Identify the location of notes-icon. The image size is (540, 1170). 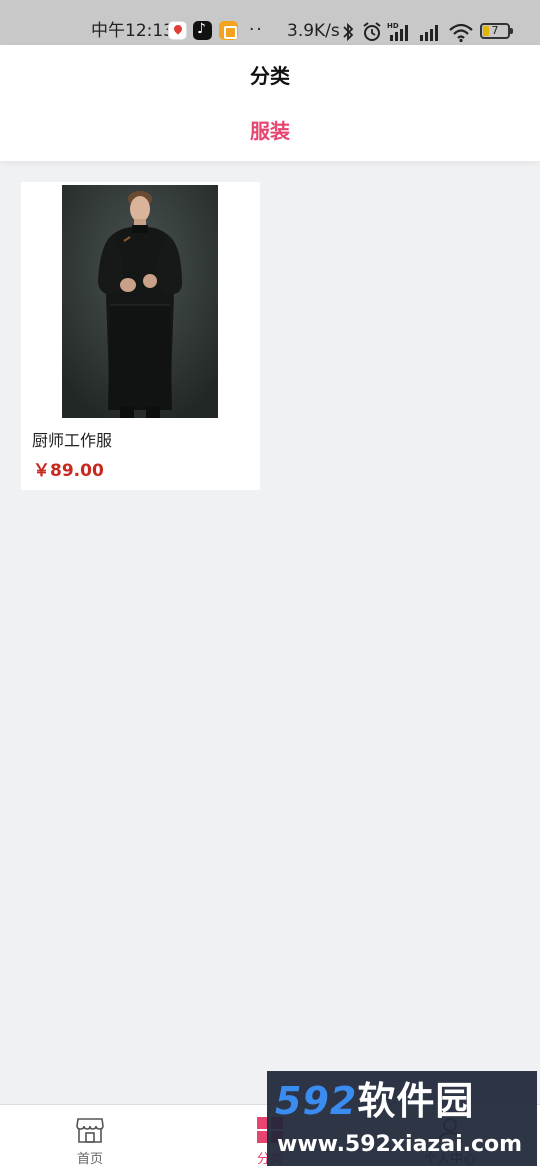
(228, 30).